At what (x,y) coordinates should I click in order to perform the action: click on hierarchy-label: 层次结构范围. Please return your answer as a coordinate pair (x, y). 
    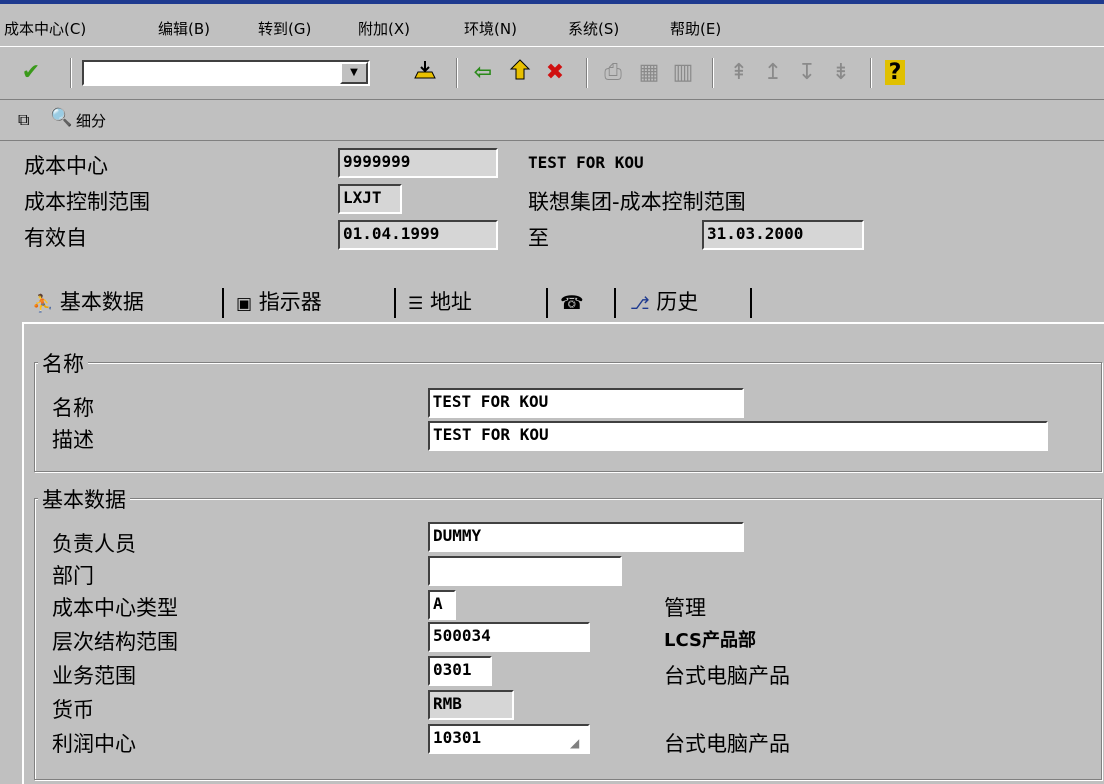
    Looking at the image, I should click on (115, 642).